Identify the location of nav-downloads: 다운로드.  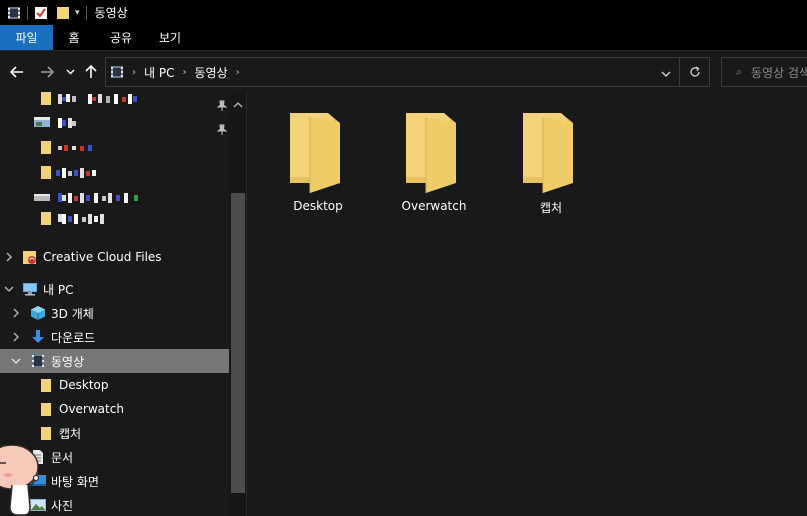
(114, 337).